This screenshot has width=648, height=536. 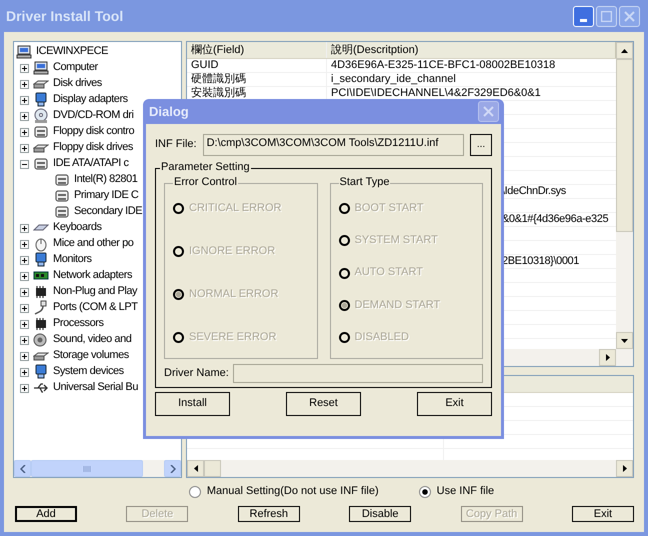 I want to click on tree-item: Mice and other po, so click(x=93, y=244).